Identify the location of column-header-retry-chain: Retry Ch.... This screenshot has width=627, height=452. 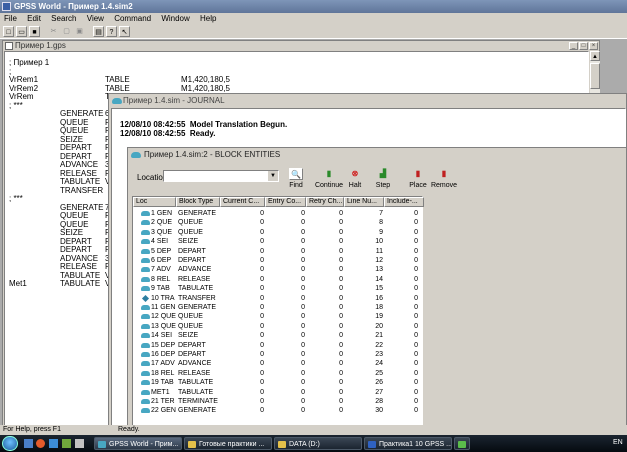
(325, 202).